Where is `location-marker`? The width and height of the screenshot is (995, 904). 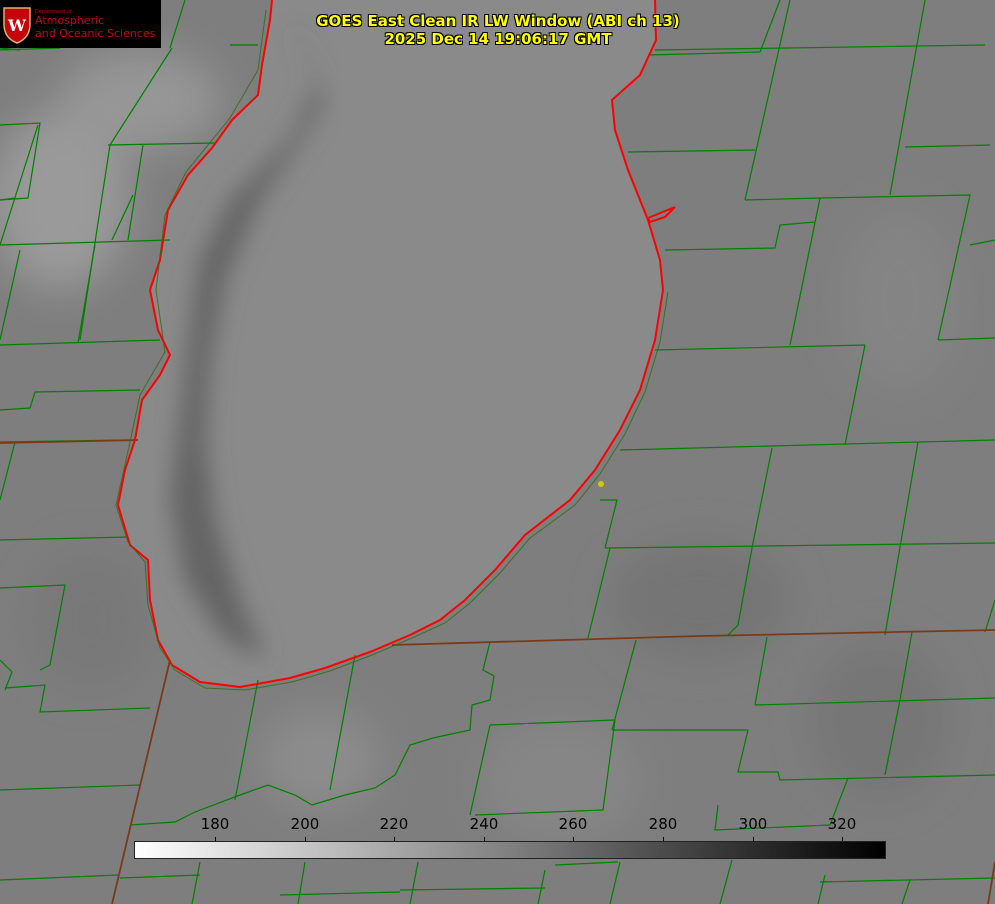 location-marker is located at coordinates (601, 484).